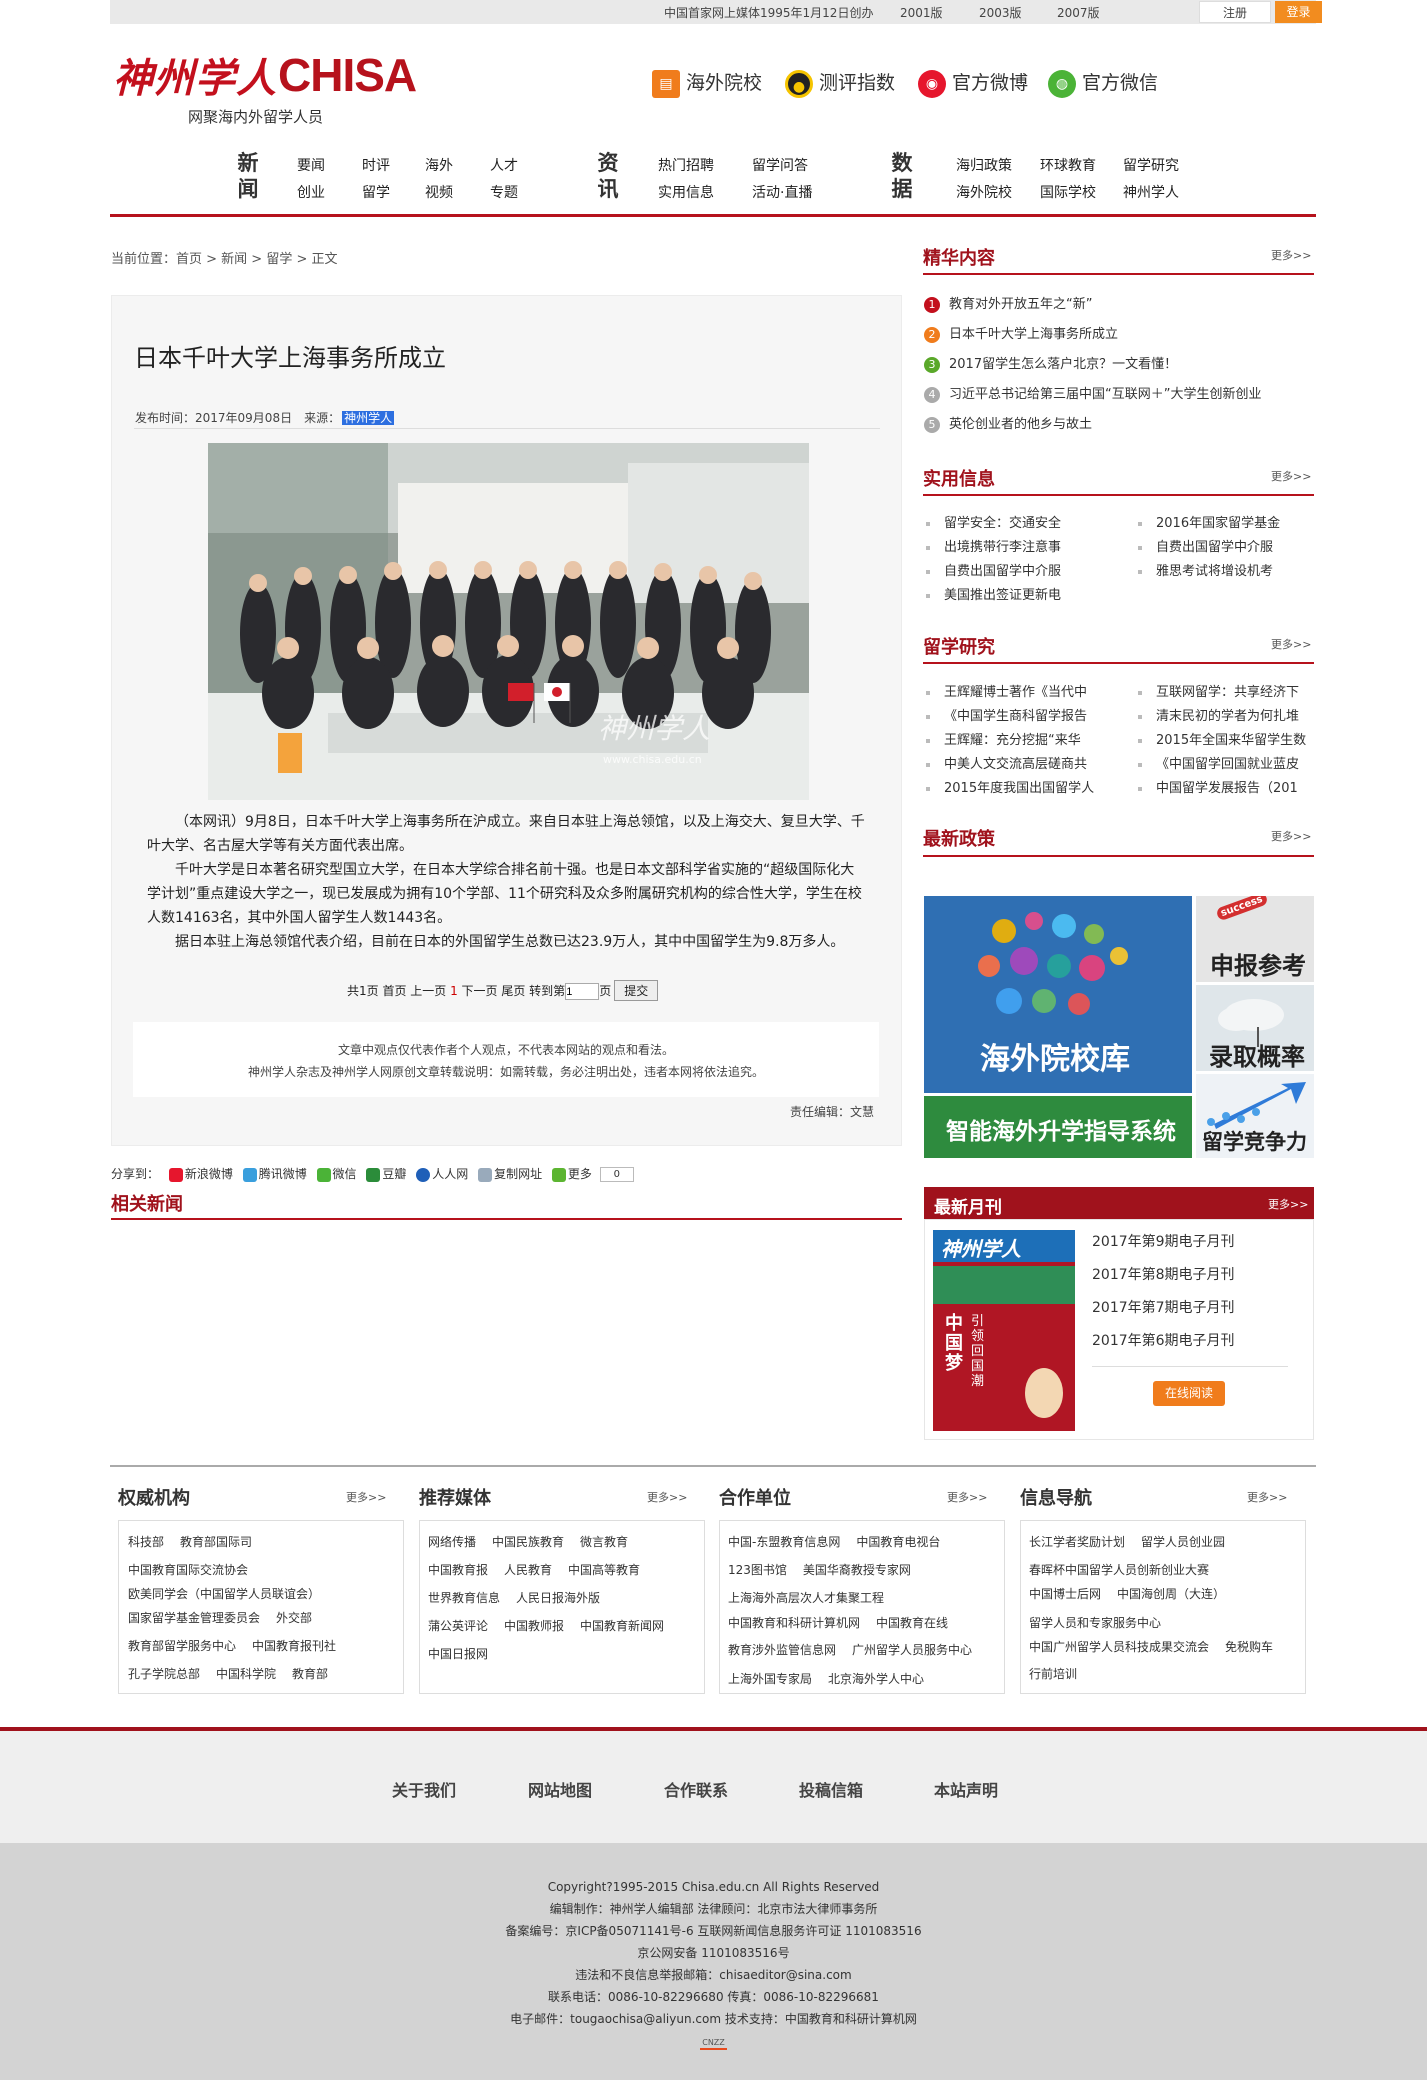  I want to click on list-item: 《中国学生商科留学报告, so click(1028, 717).